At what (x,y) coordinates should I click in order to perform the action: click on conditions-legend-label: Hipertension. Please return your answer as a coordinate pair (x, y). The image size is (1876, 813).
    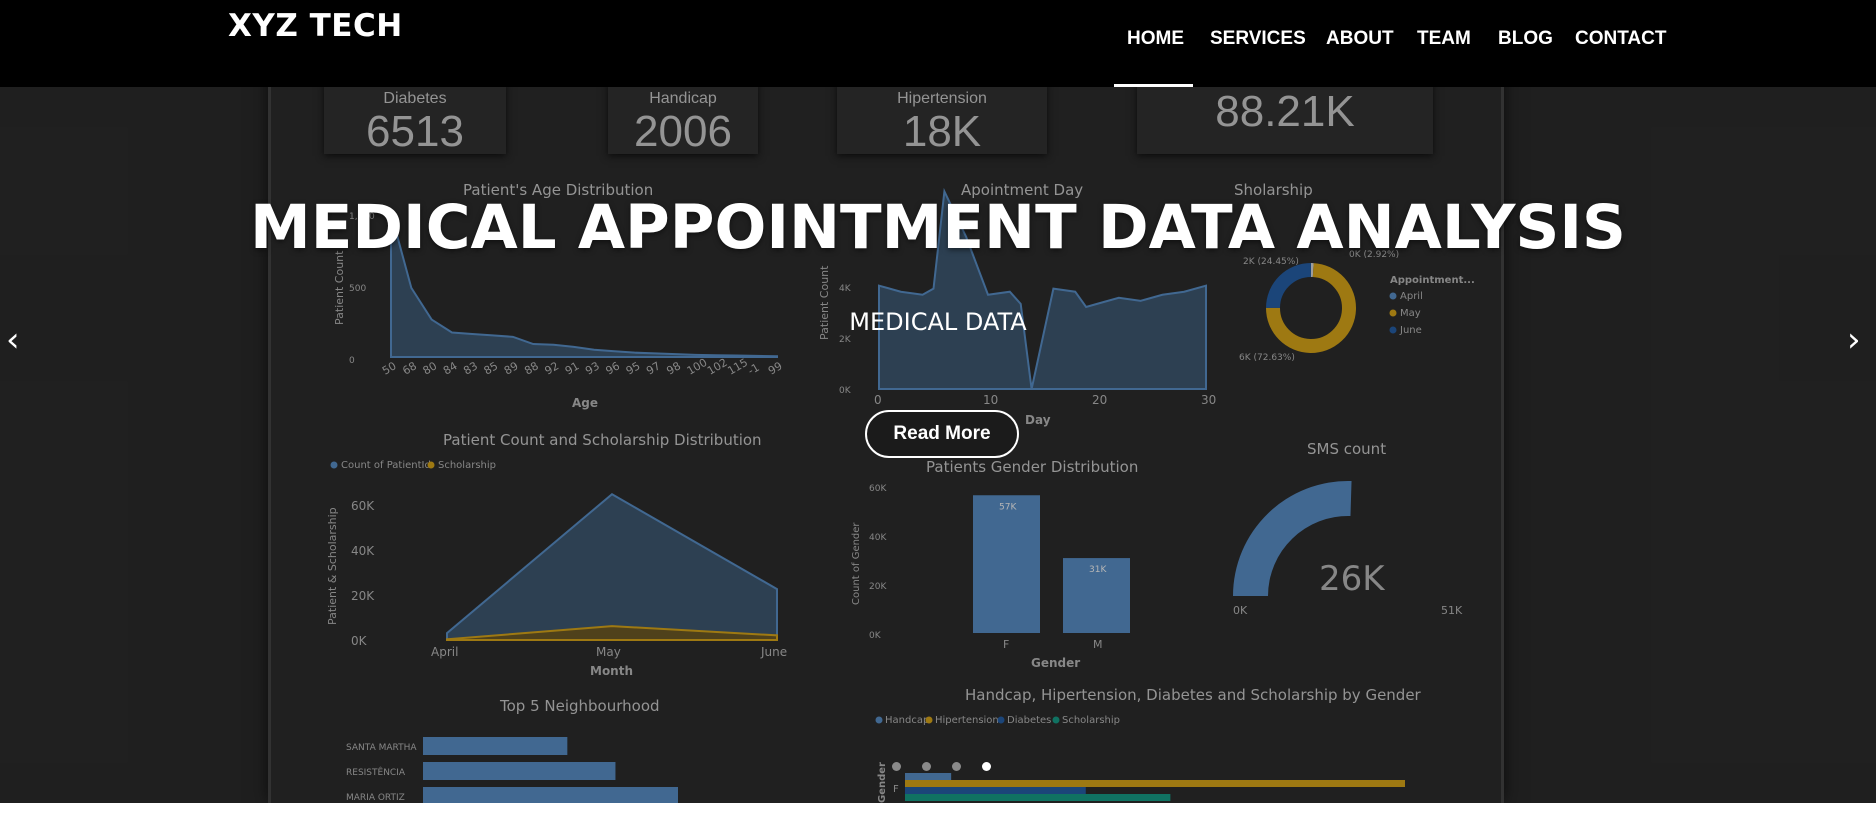
    Looking at the image, I should click on (967, 720).